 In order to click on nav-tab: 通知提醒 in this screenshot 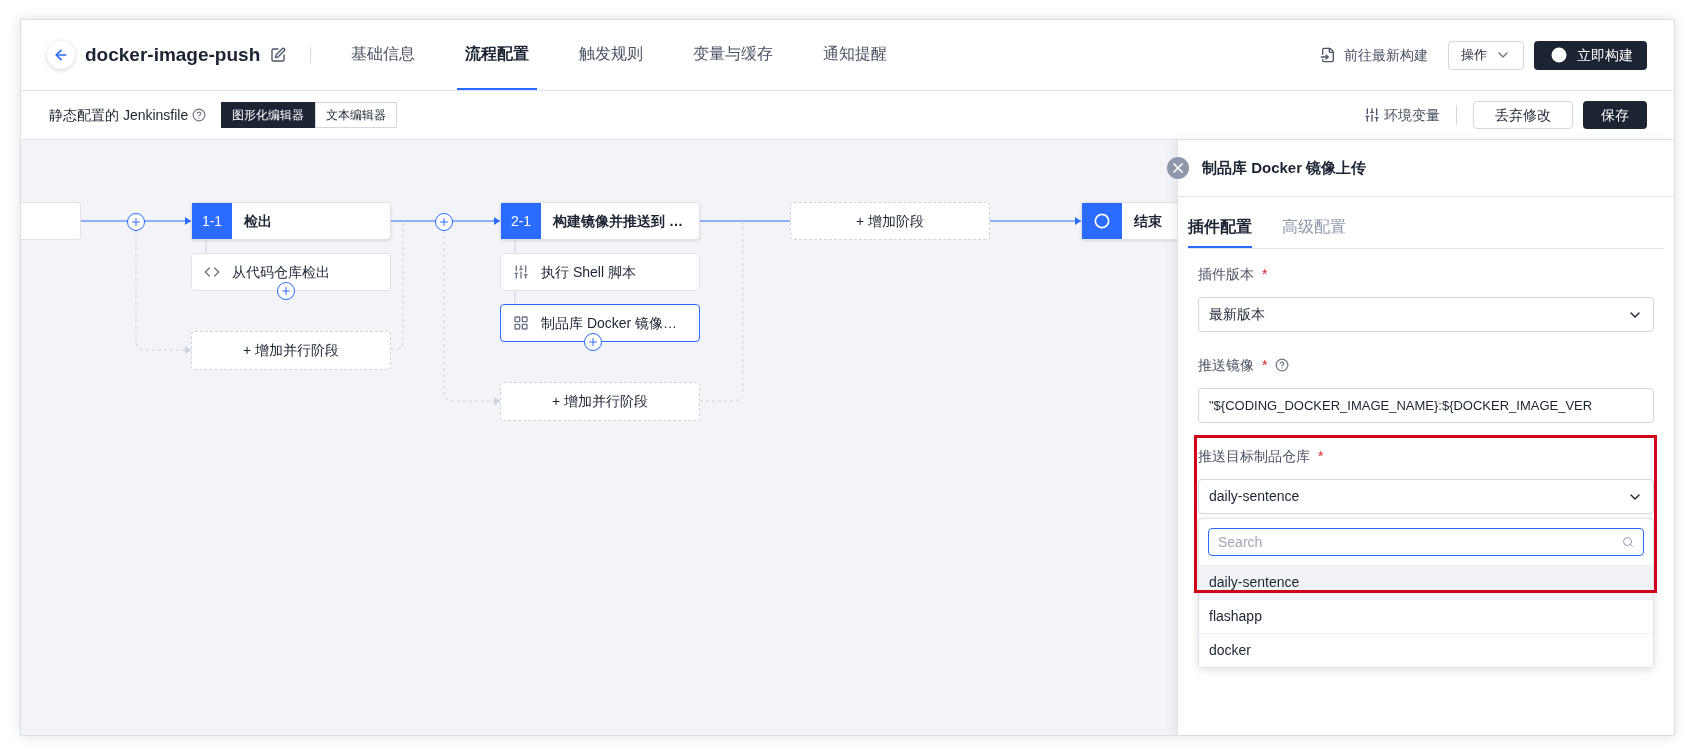, I will do `click(855, 55)`.